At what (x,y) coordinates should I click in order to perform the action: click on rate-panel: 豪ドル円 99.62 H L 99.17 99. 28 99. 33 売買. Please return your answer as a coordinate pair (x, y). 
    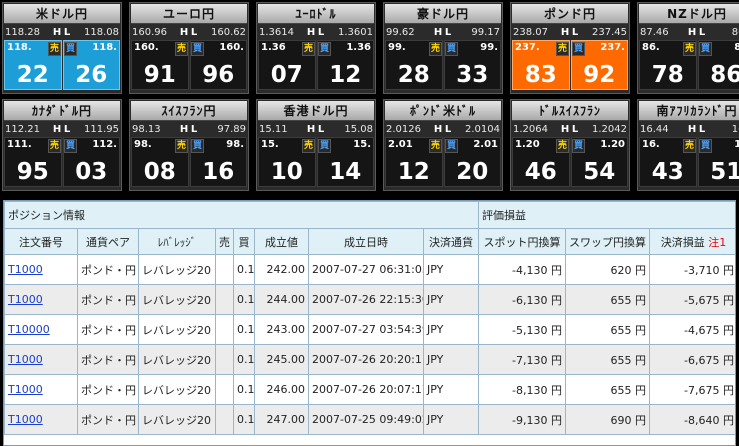
    Looking at the image, I should click on (443, 48).